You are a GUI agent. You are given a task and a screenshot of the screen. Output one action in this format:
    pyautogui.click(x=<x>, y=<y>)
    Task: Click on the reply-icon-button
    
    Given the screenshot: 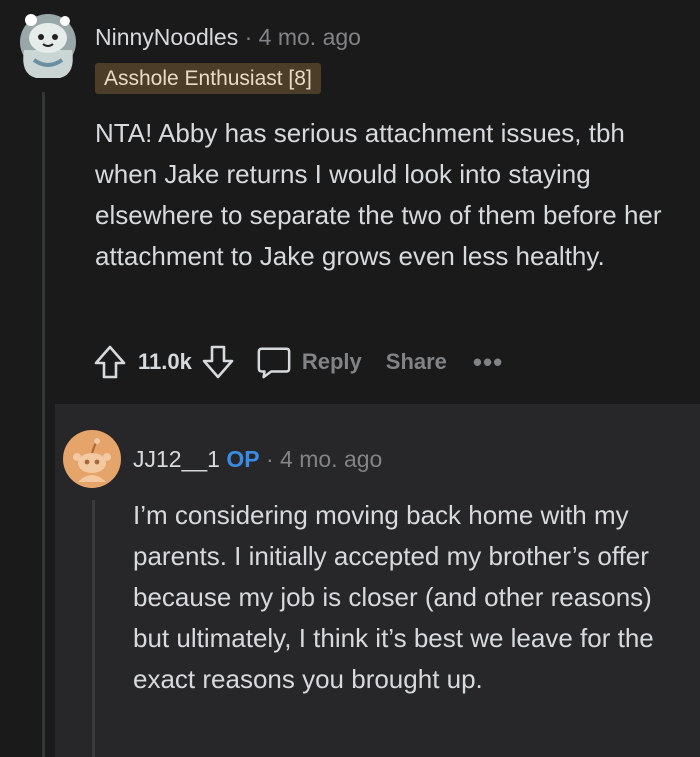 What is the action you would take?
    pyautogui.click(x=274, y=362)
    